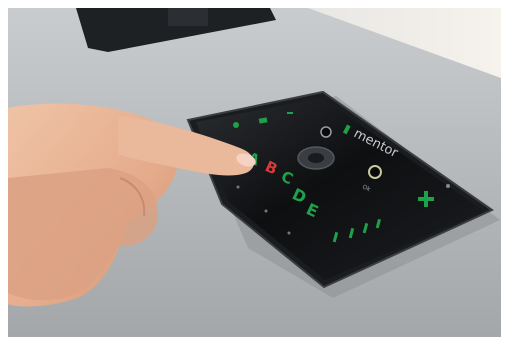  What do you see at coordinates (188, 17) in the screenshot?
I see `monitor-stand` at bounding box center [188, 17].